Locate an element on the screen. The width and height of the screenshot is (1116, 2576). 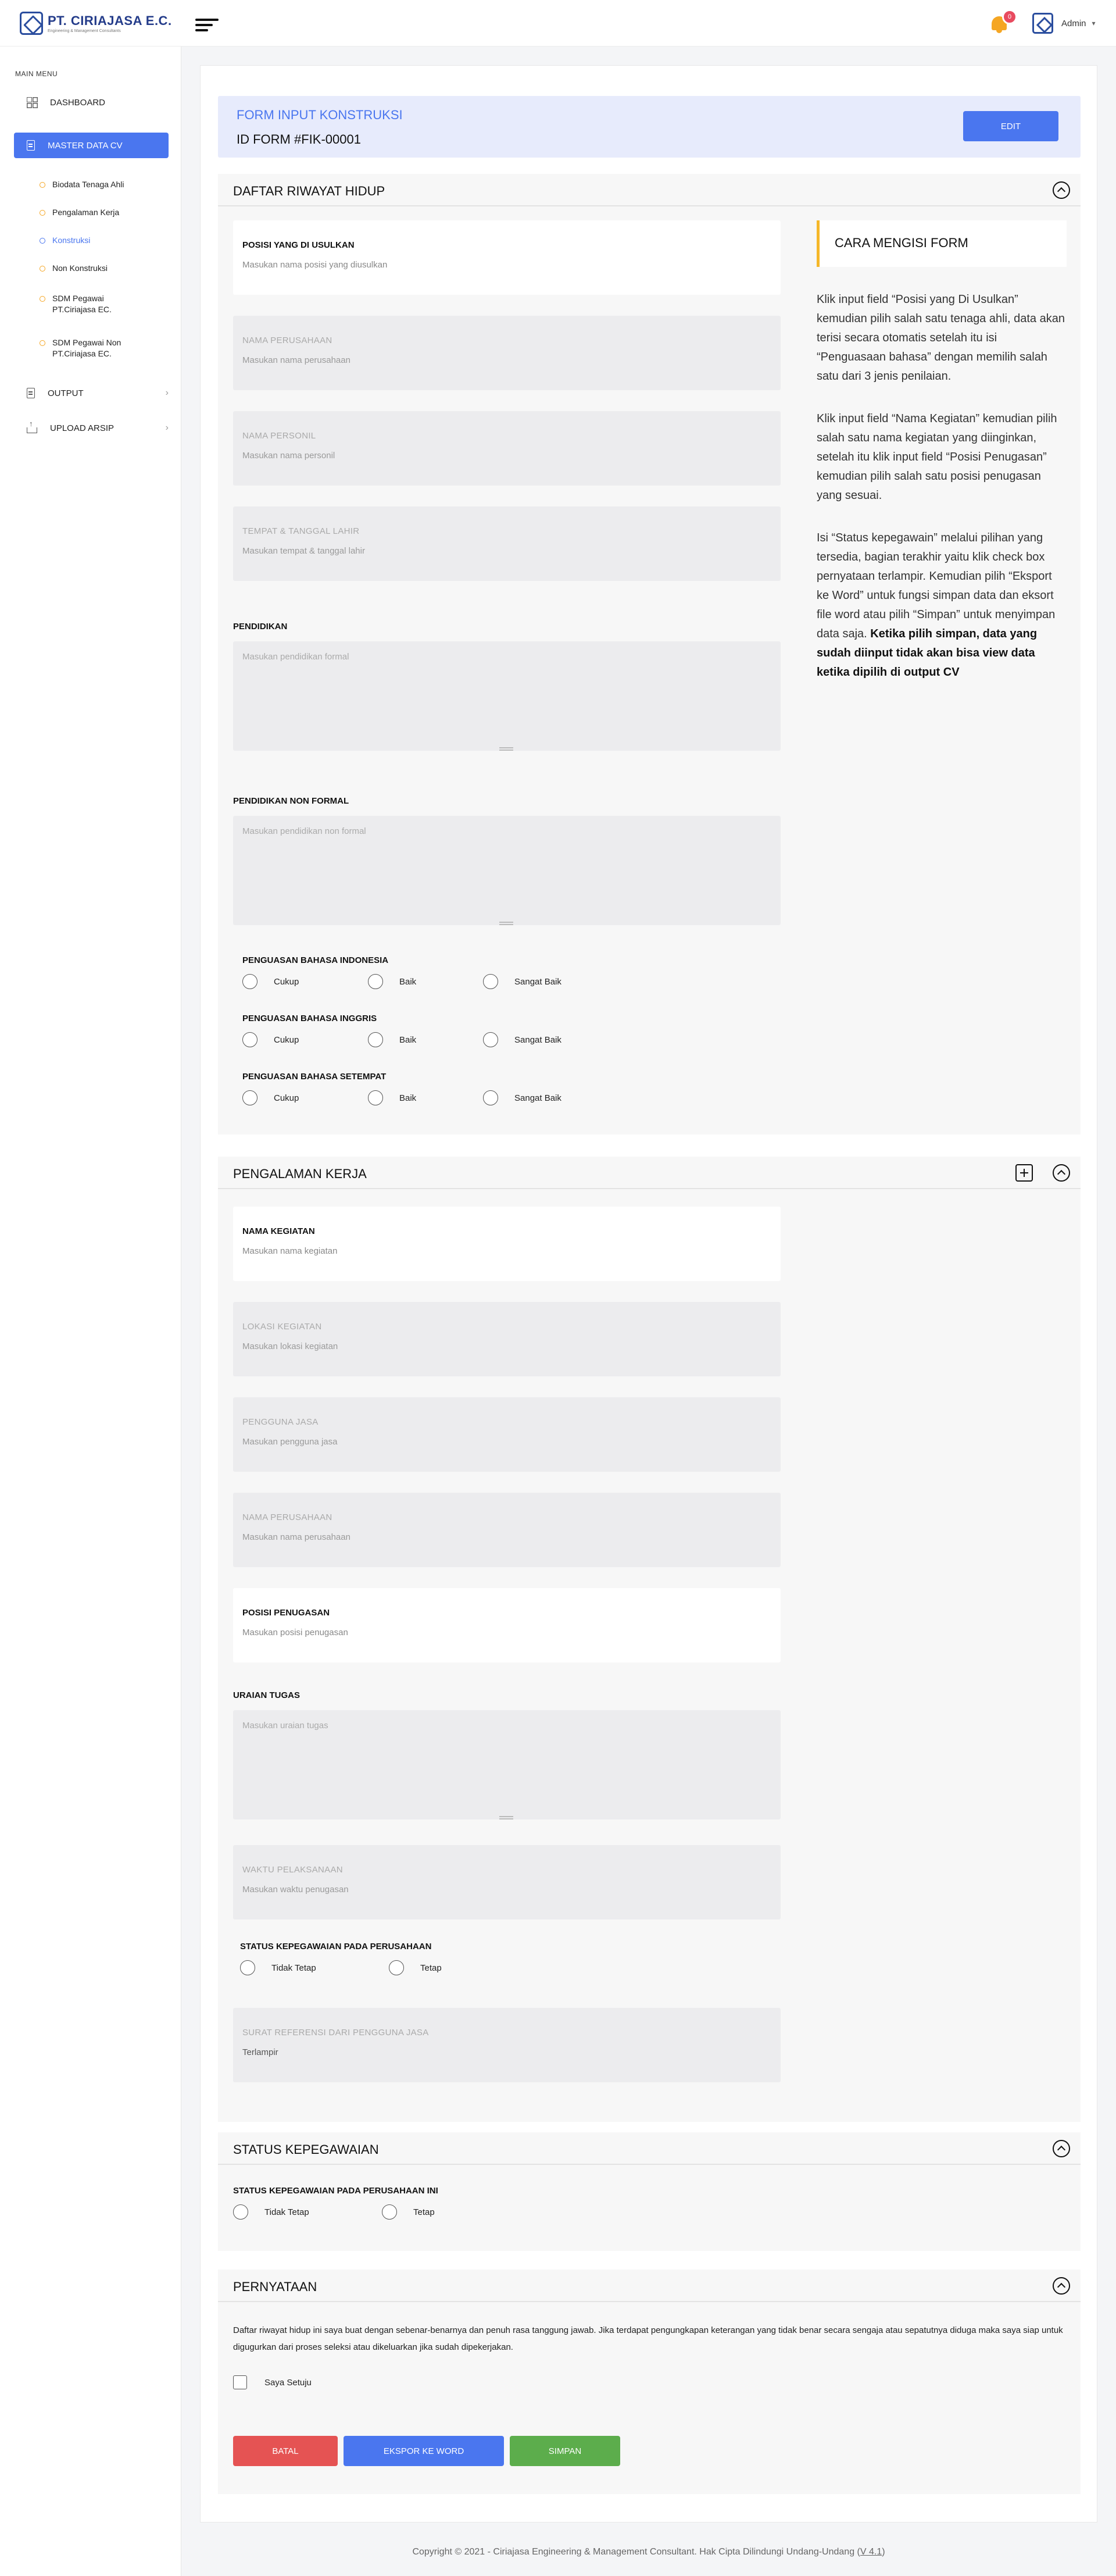
work-section: PENGALAMAN KERJA is located at coordinates (650, 1173).